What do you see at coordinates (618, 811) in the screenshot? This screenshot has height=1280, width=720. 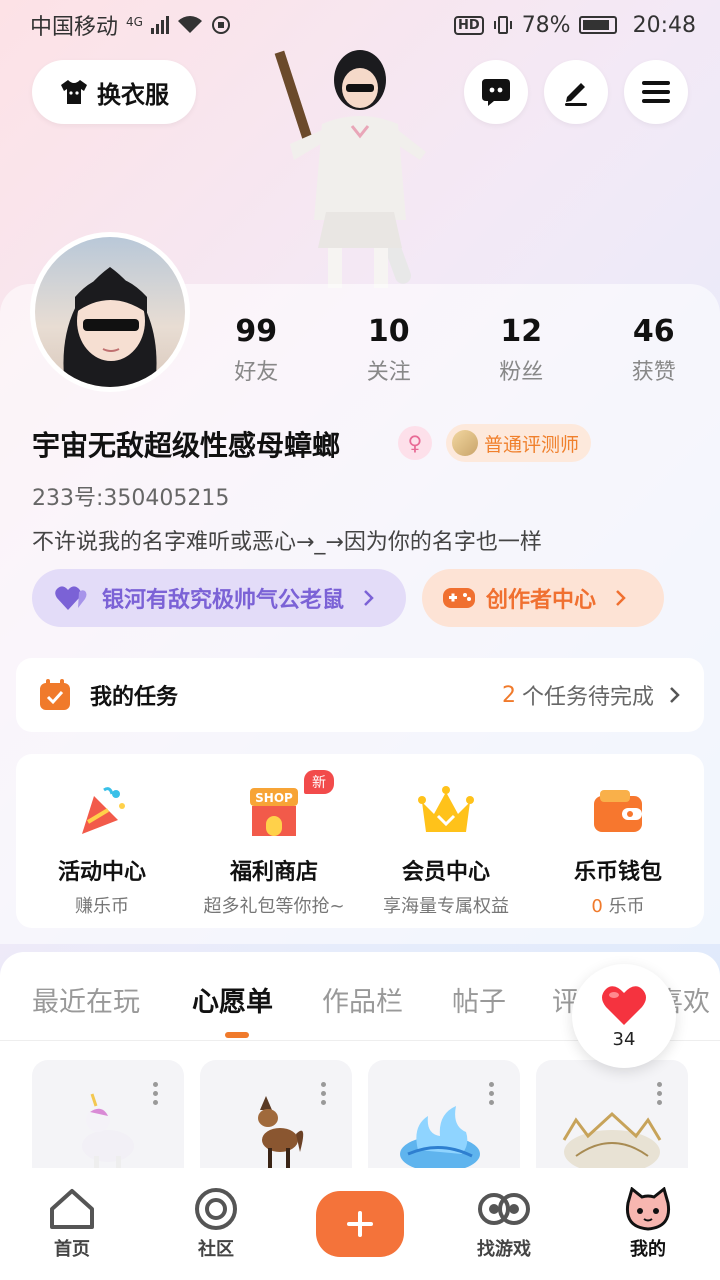 I see `wallet-icon` at bounding box center [618, 811].